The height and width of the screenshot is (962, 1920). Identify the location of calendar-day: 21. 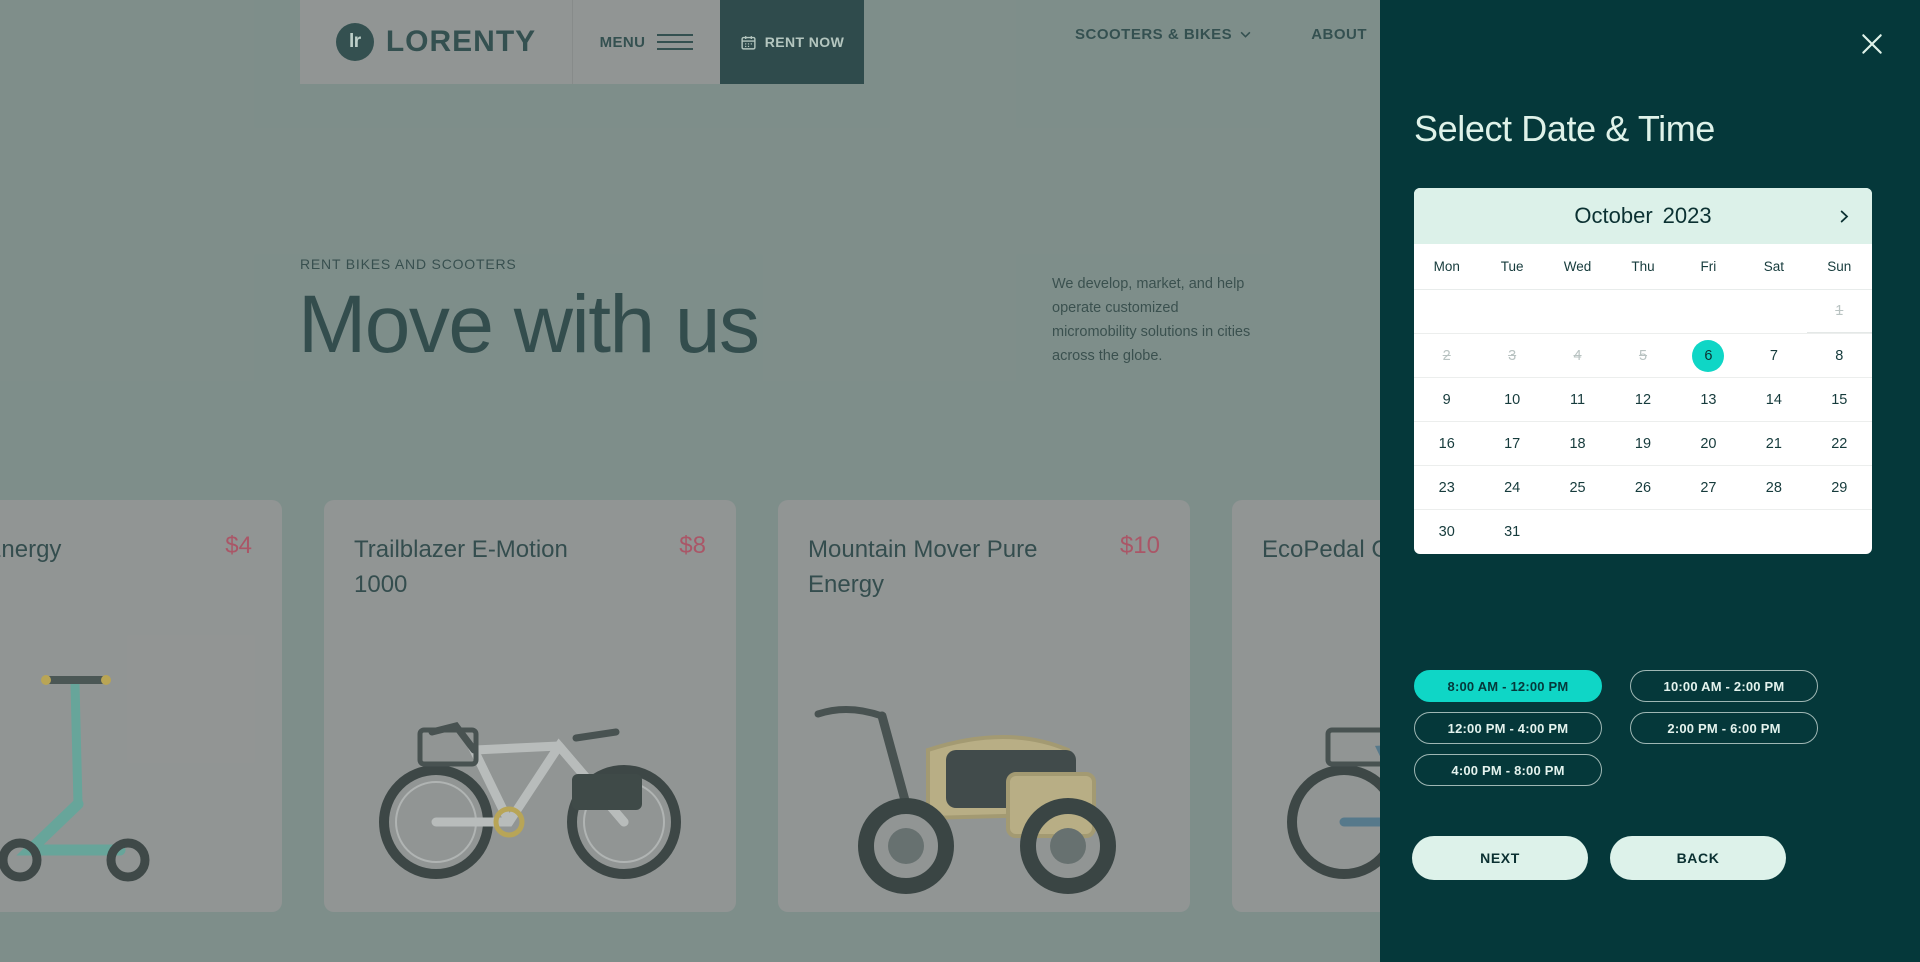
(1773, 443).